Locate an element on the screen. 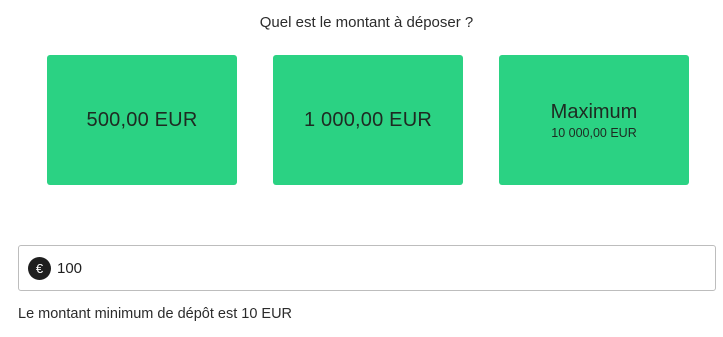 Image resolution: width=723 pixels, height=337 pixels. amount-option-label: 500,00 EUR is located at coordinates (142, 119).